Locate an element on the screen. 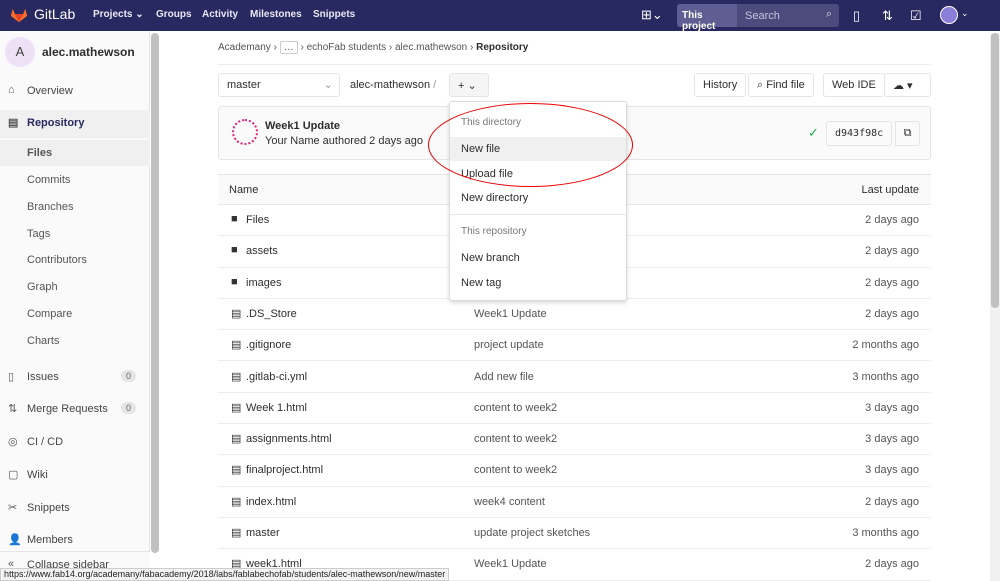  merge-icon: ⇅ is located at coordinates (13, 409).